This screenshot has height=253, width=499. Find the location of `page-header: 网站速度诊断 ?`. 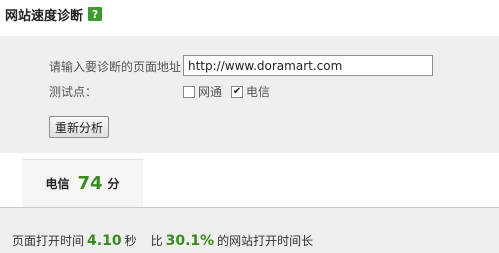

page-header: 网站速度诊断 ? is located at coordinates (54, 14).